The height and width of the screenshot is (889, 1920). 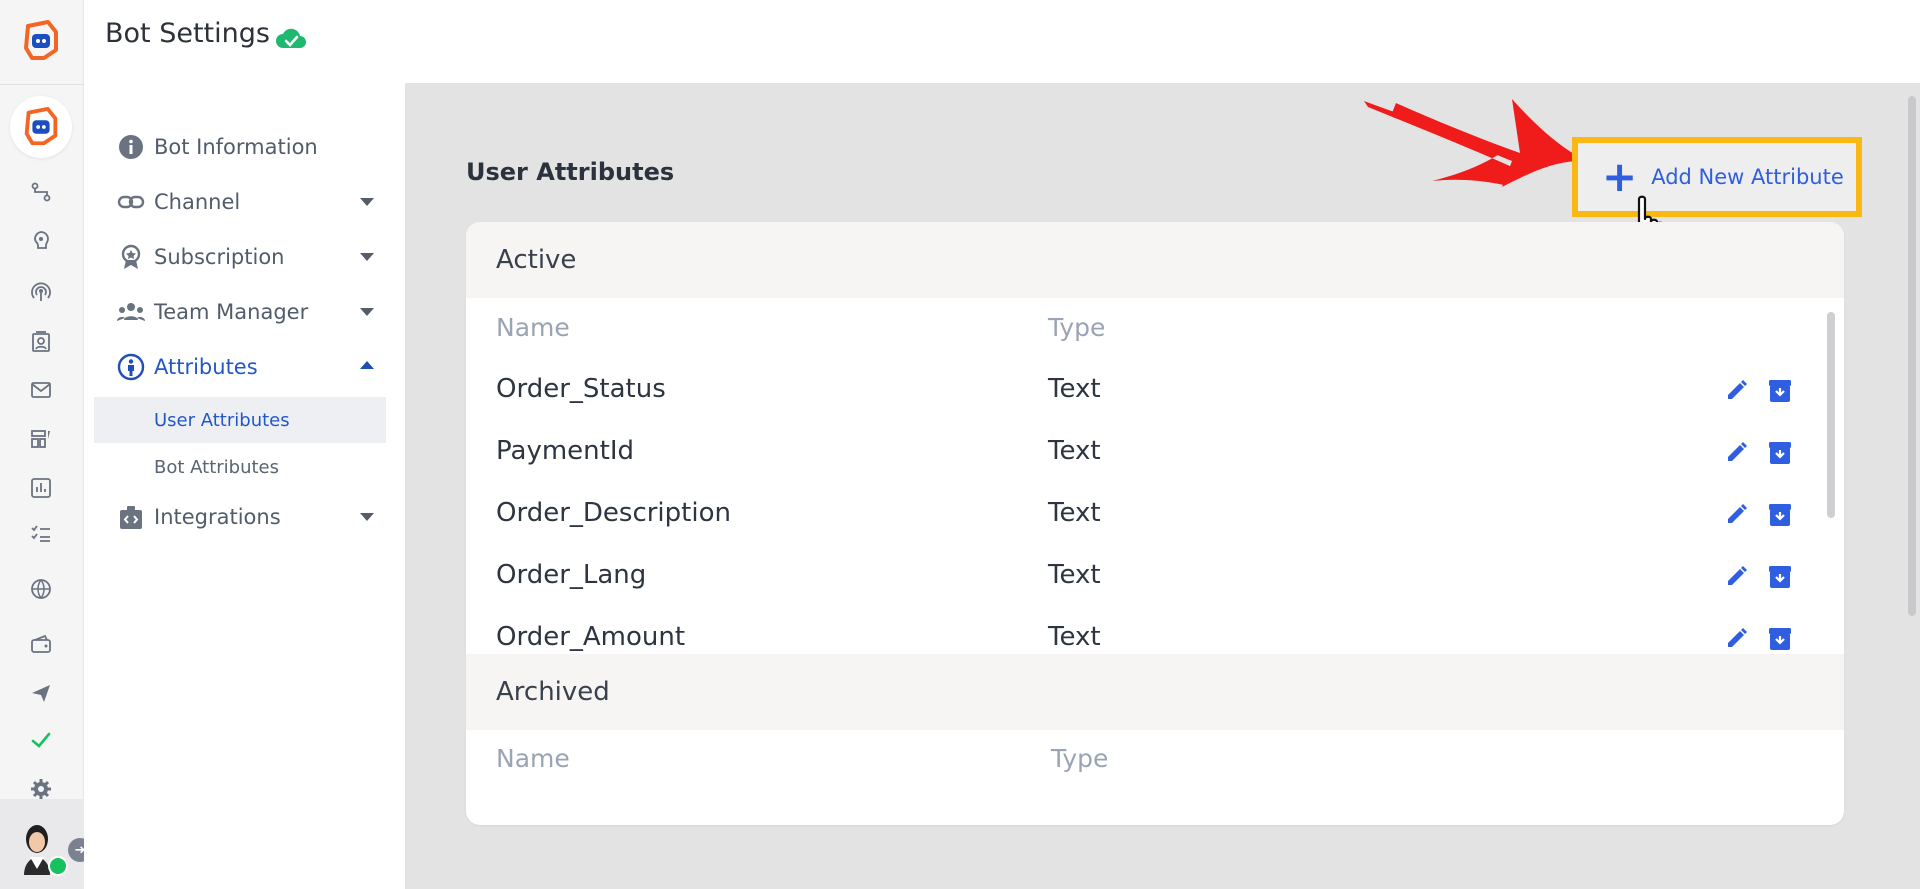 I want to click on attribute-name: Order_Lang, so click(x=571, y=575).